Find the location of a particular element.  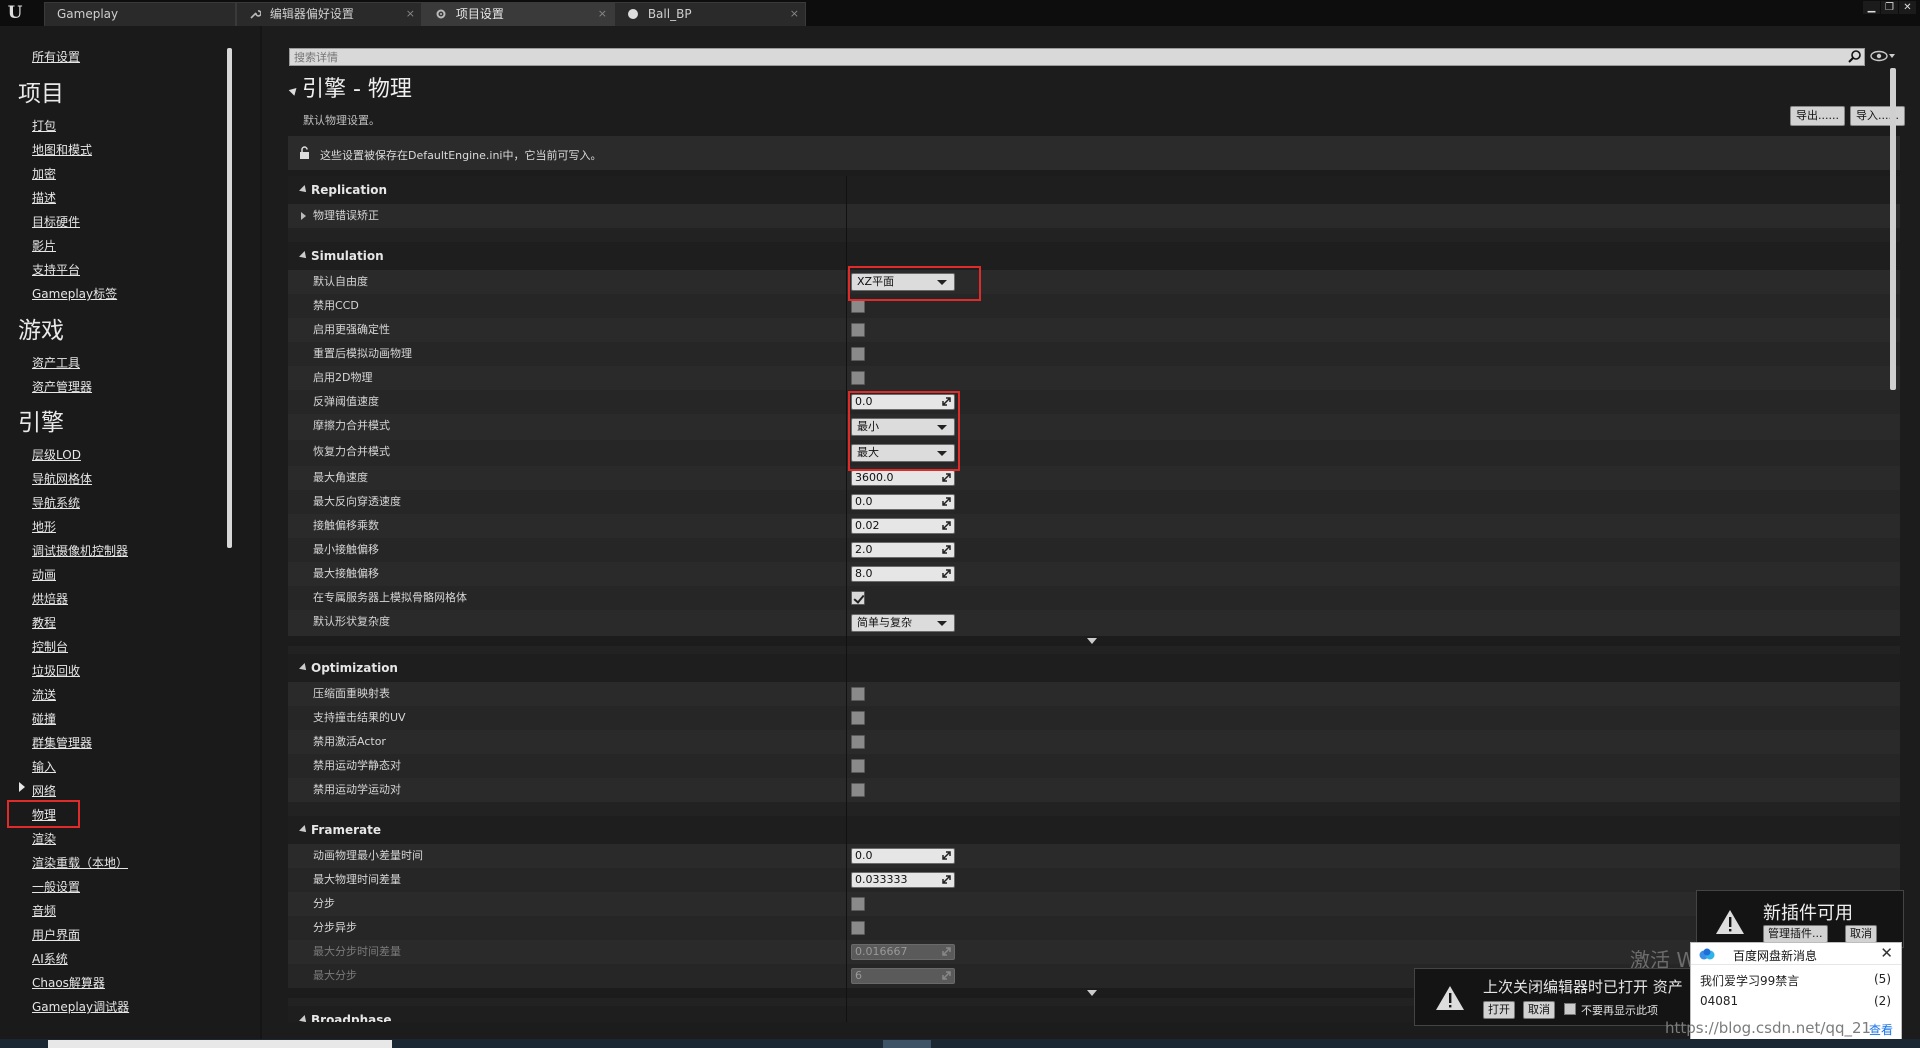

sidebar-item: 渲染 is located at coordinates (44, 839).